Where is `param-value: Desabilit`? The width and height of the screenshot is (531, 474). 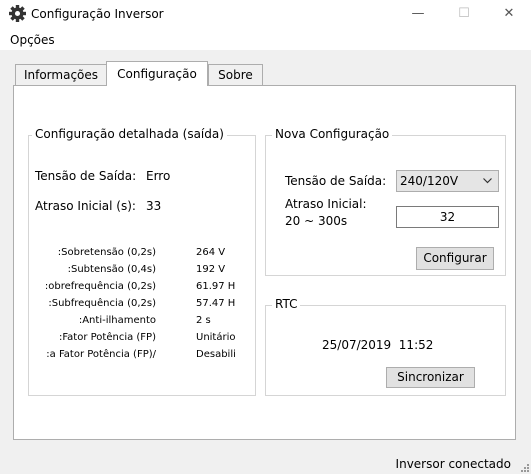 param-value: Desabilit is located at coordinates (216, 354).